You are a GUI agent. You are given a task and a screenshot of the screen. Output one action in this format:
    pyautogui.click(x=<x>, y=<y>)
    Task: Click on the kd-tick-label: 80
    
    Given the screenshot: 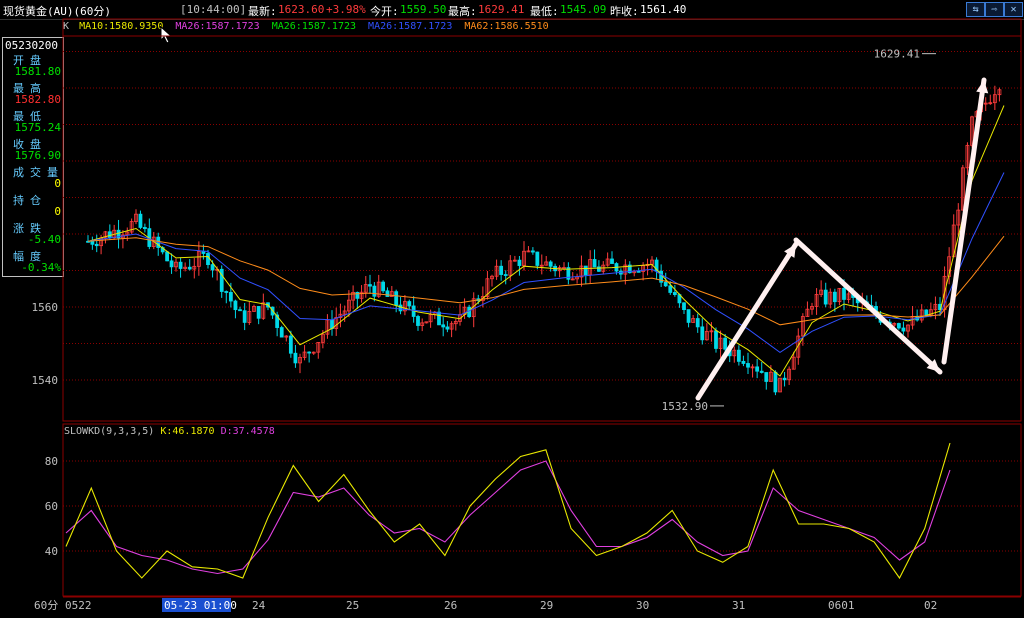 What is the action you would take?
    pyautogui.click(x=51, y=461)
    